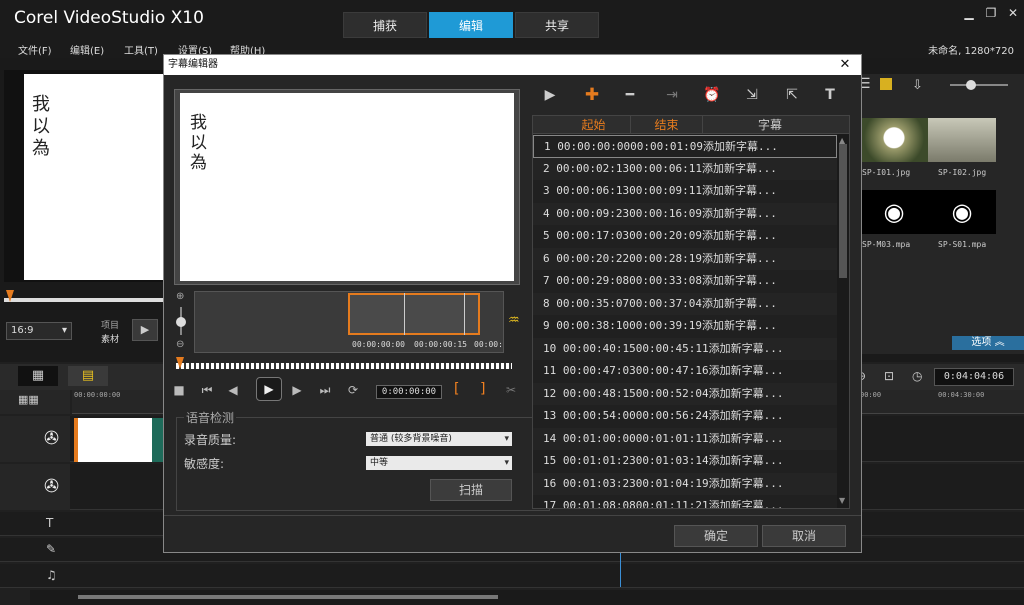  Describe the element at coordinates (439, 463) in the screenshot. I see `sensitivity-select: 中等` at that location.